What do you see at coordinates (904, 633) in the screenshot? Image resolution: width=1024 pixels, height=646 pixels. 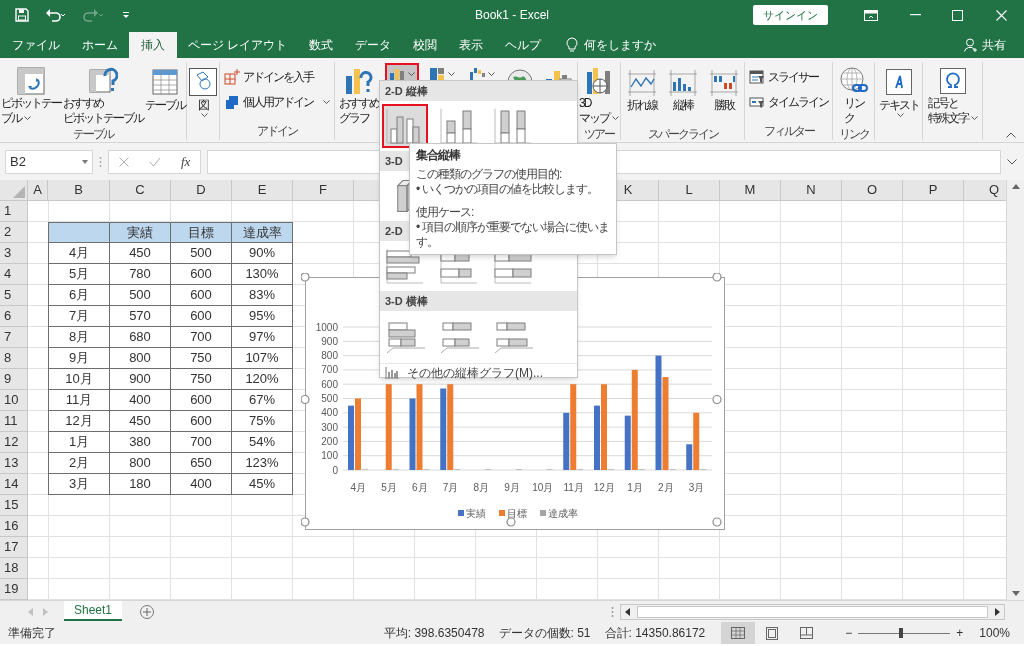 I see `zoom-slider` at bounding box center [904, 633].